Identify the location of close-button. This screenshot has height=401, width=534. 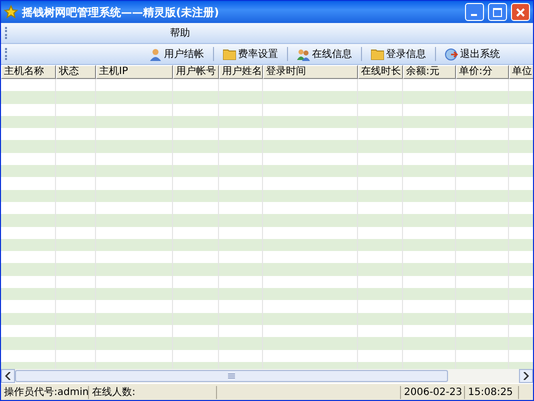
(520, 12).